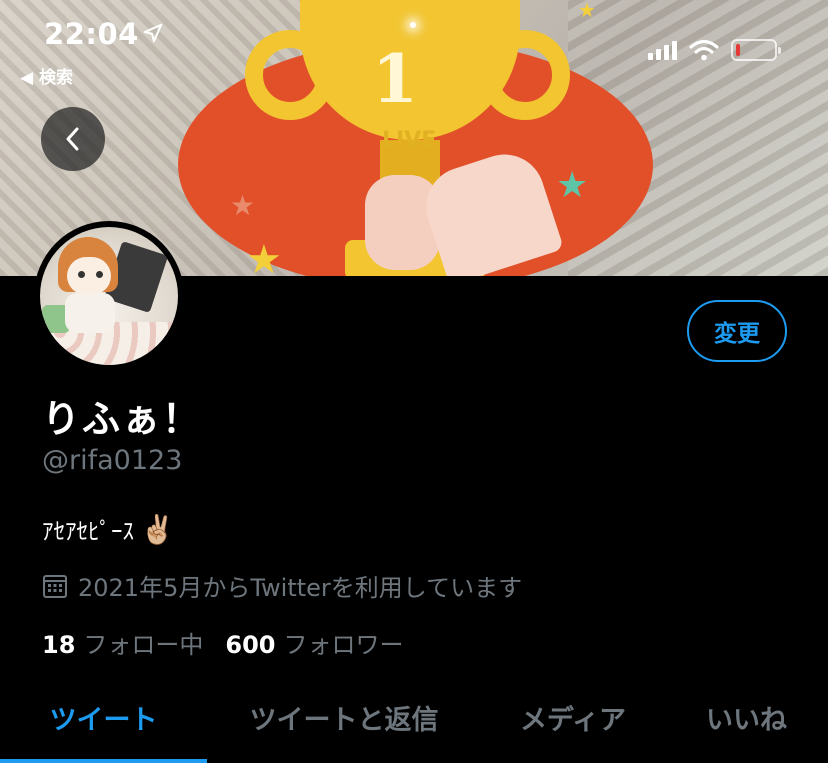 The height and width of the screenshot is (763, 828). Describe the element at coordinates (122, 419) in the screenshot. I see `display-name: りふぁ！` at that location.